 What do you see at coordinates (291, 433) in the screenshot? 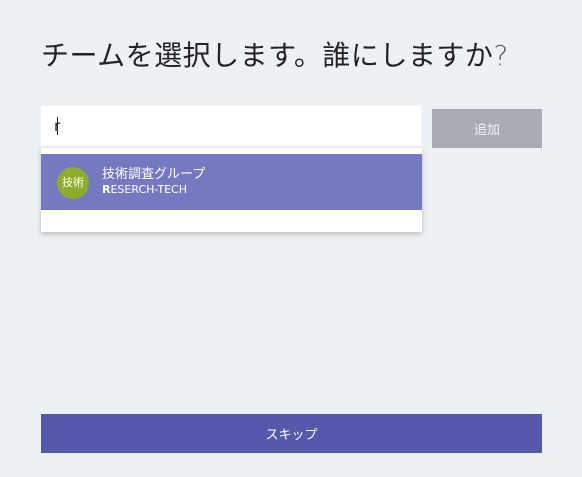
I see `skip-button: スキップ` at bounding box center [291, 433].